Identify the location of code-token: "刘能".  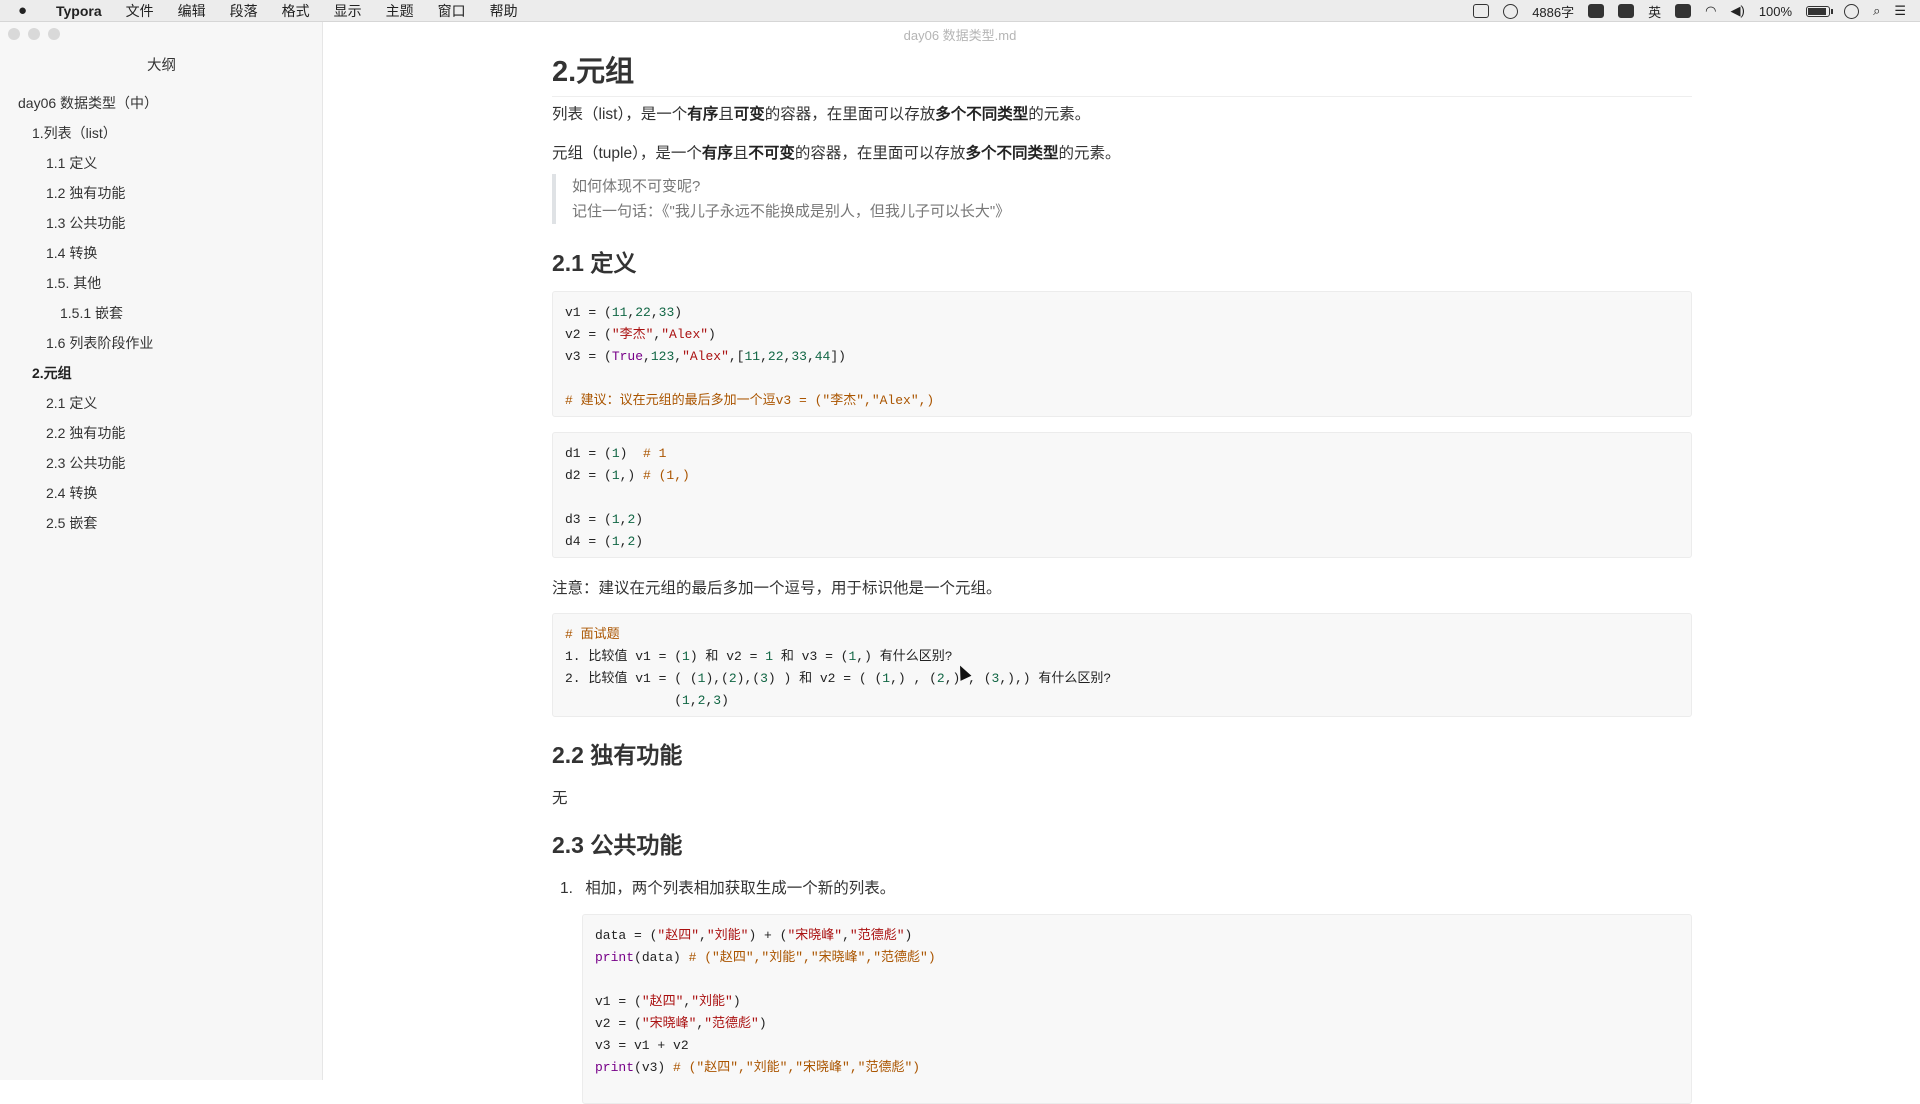
(727, 935).